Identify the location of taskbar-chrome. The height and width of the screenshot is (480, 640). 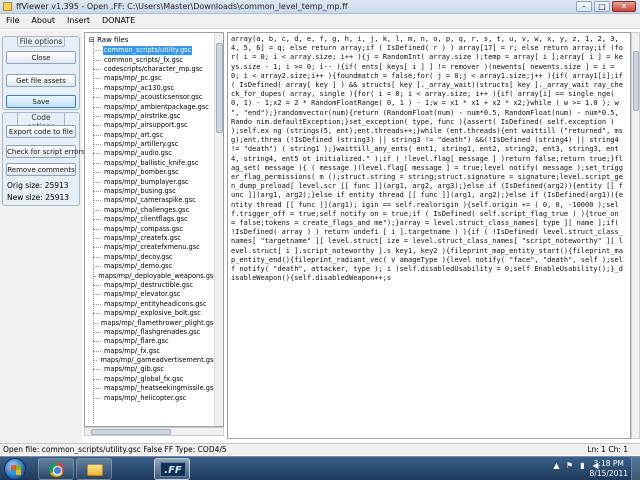
(56, 469).